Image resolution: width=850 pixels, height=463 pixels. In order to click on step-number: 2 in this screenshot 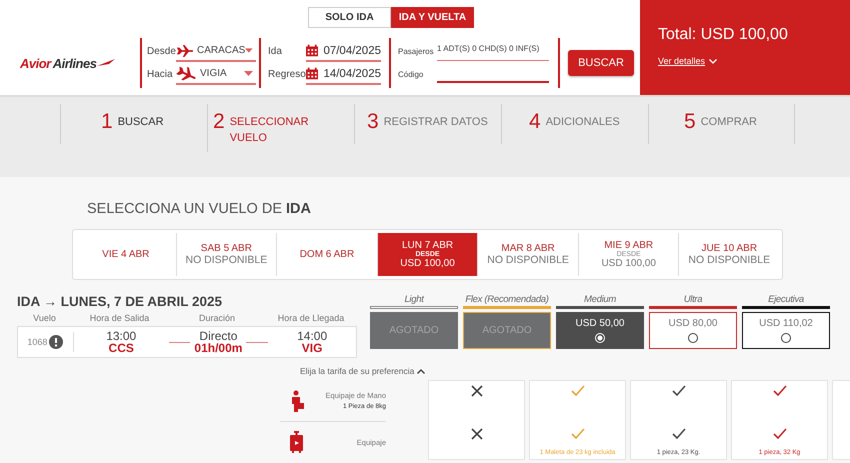, I will do `click(219, 122)`.